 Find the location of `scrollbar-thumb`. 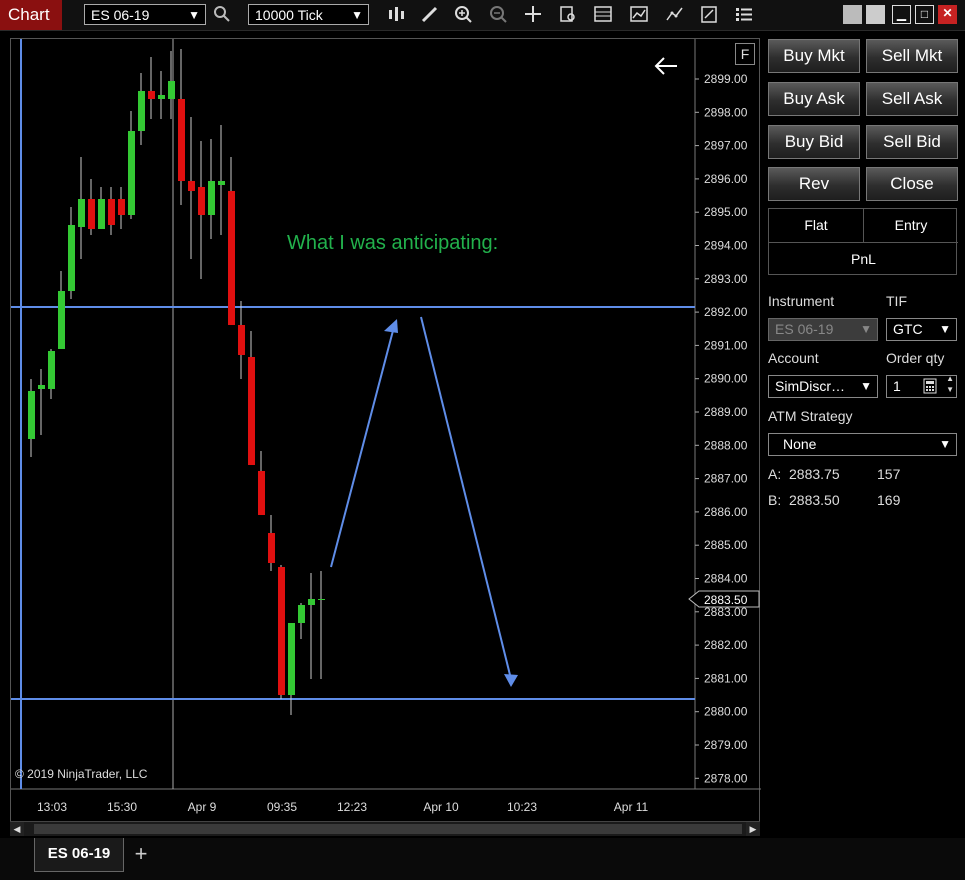

scrollbar-thumb is located at coordinates (388, 829).